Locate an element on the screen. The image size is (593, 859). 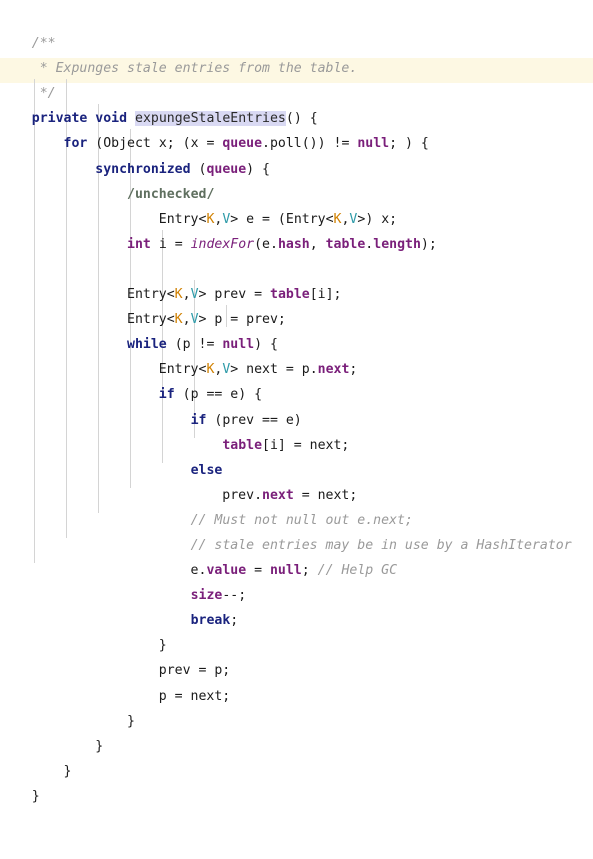
keyword-else: else is located at coordinates (206, 470).